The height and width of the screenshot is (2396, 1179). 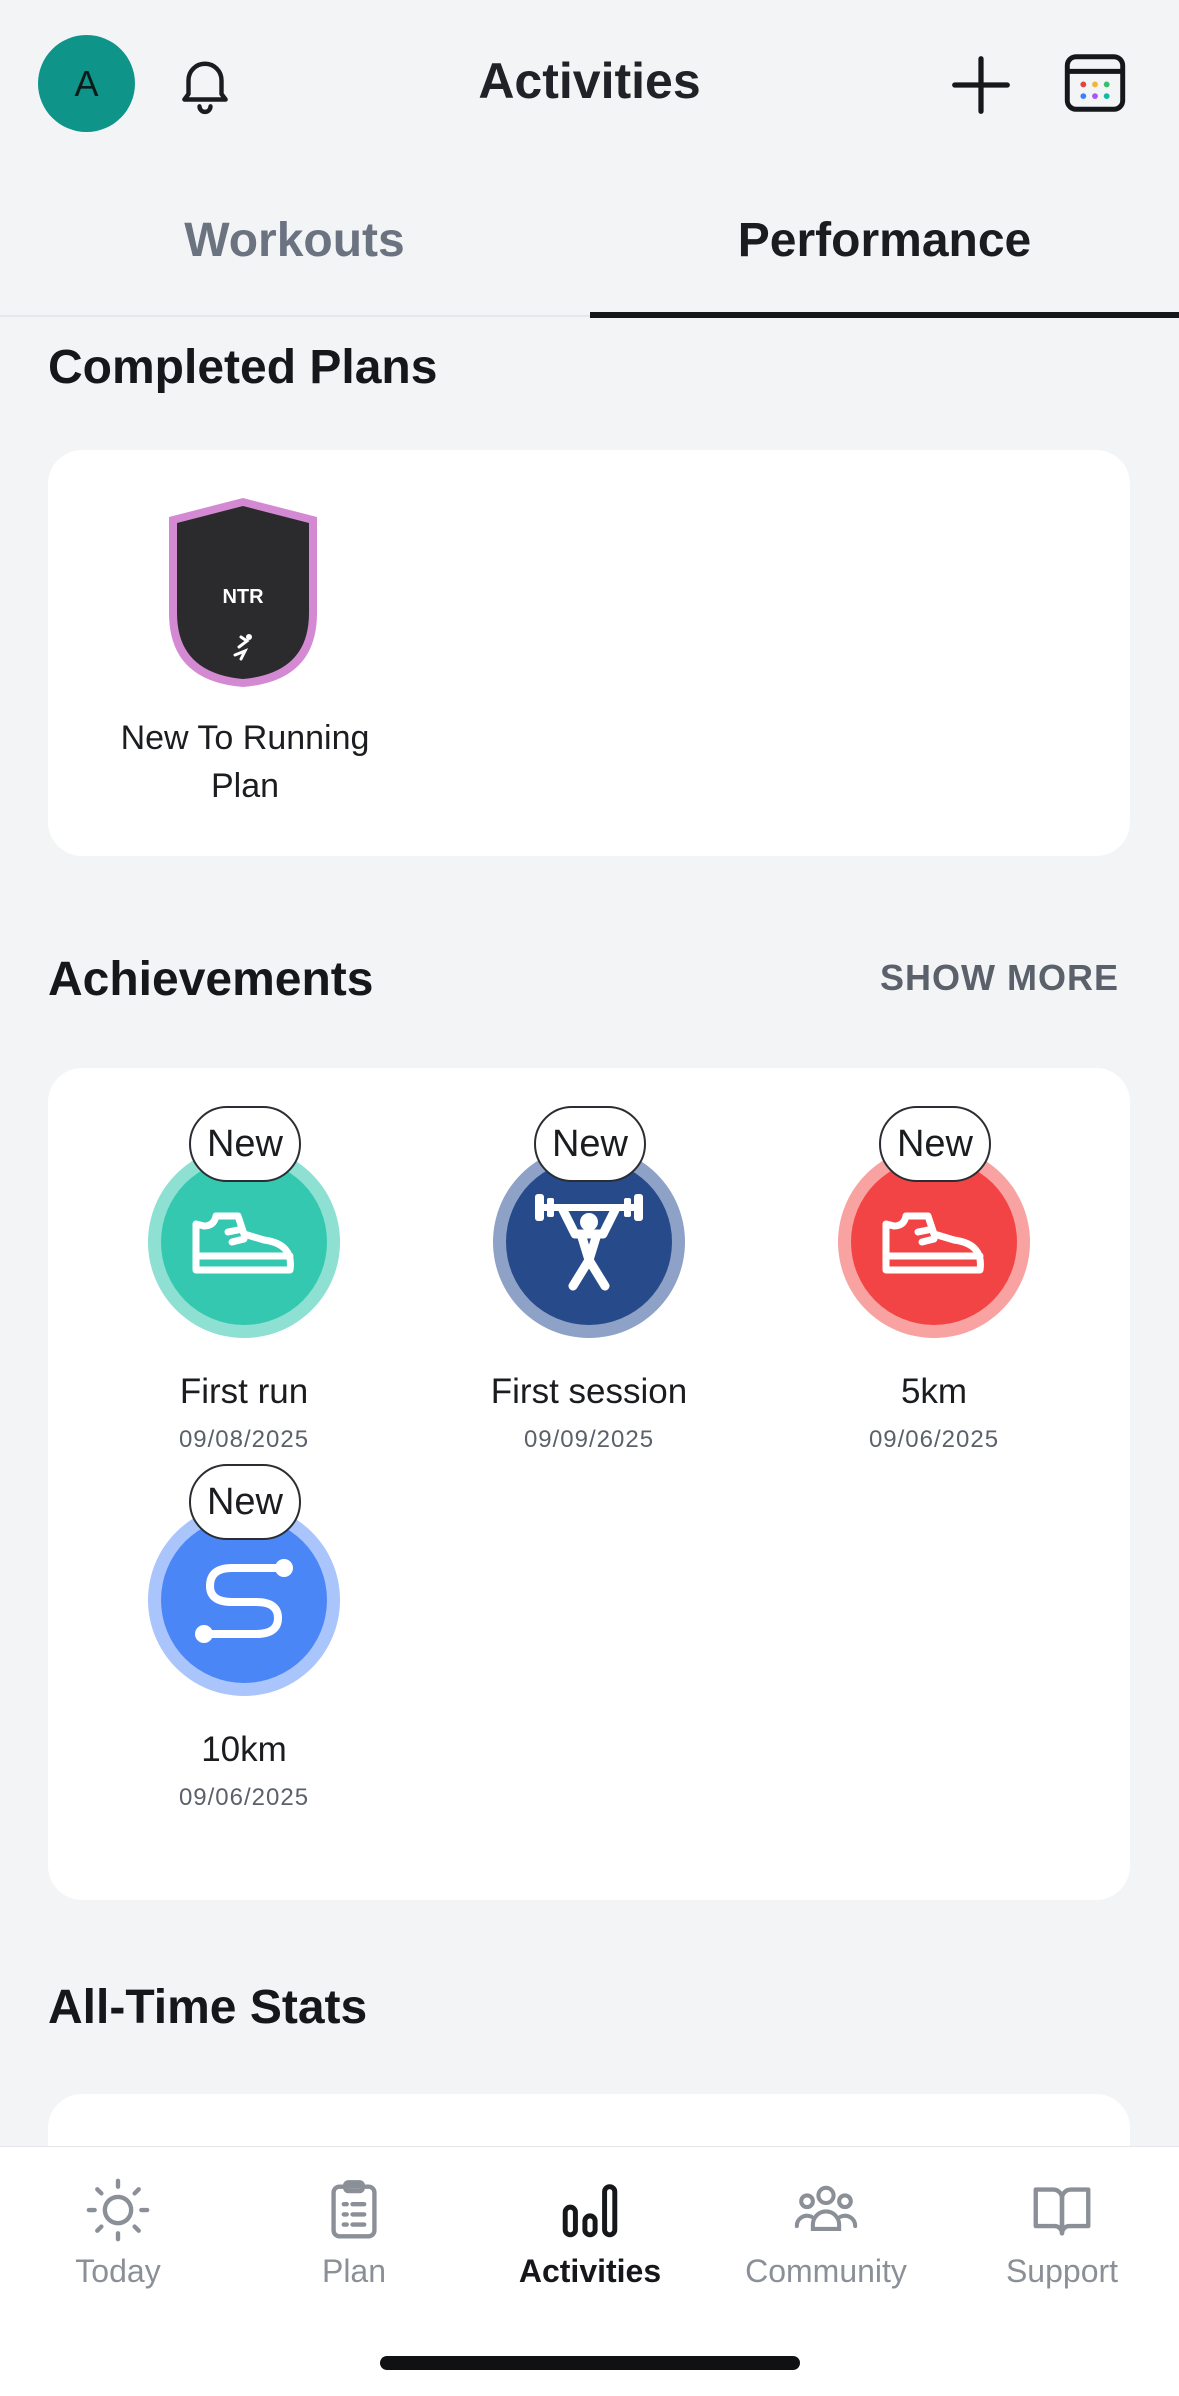 What do you see at coordinates (1062, 2211) in the screenshot?
I see `book-icon` at bounding box center [1062, 2211].